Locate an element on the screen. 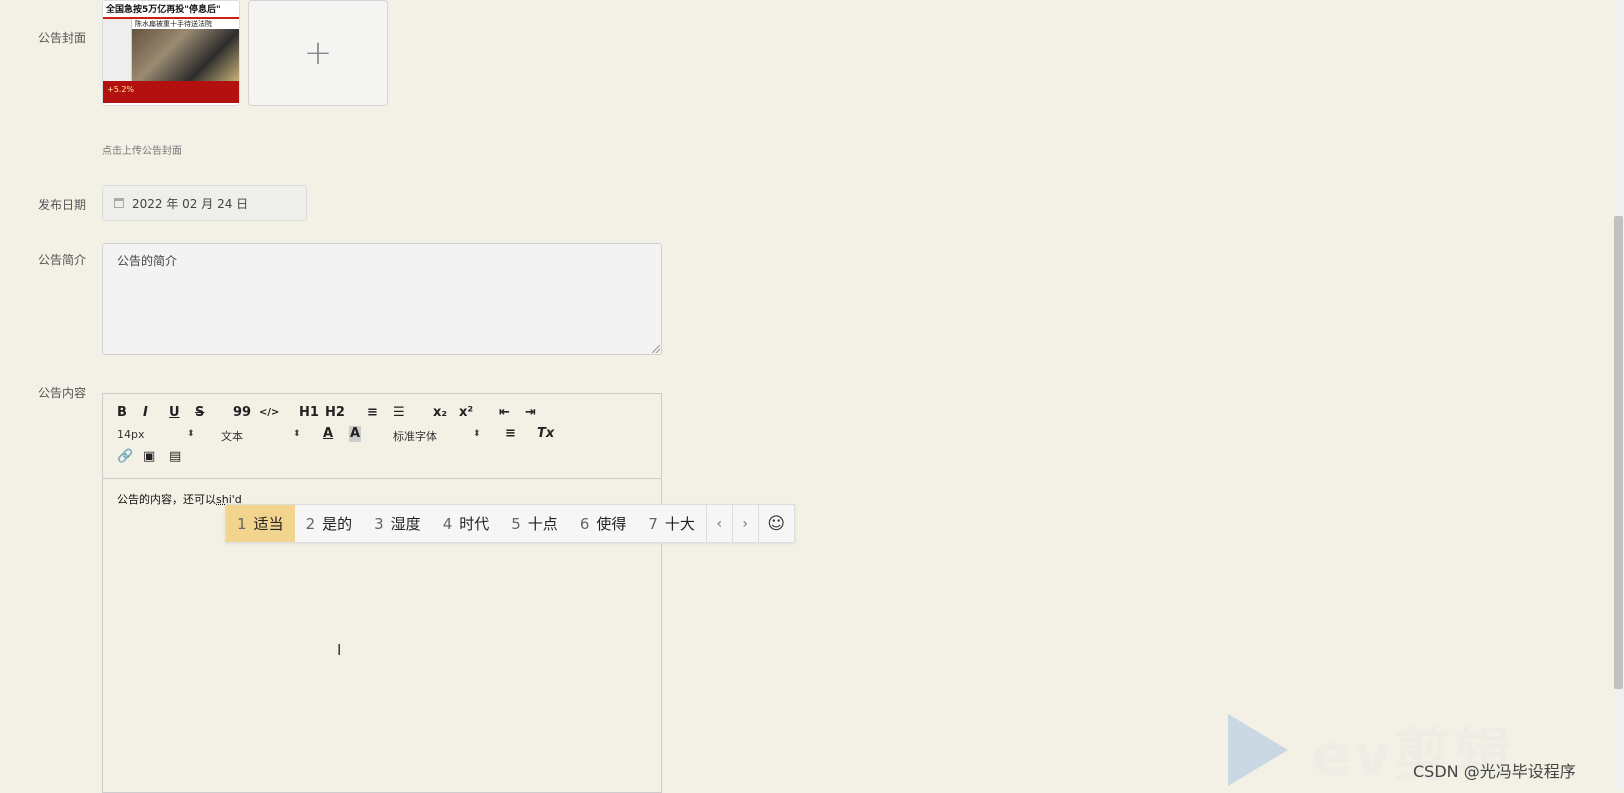 The width and height of the screenshot is (1624, 793). cover-label: 公告封面 is located at coordinates (62, 38).